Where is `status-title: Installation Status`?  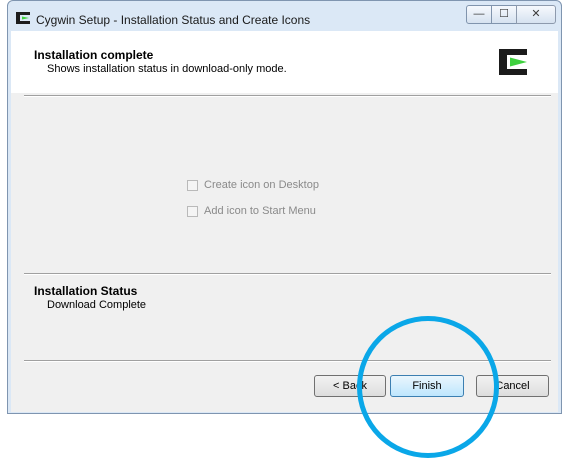 status-title: Installation Status is located at coordinates (86, 291).